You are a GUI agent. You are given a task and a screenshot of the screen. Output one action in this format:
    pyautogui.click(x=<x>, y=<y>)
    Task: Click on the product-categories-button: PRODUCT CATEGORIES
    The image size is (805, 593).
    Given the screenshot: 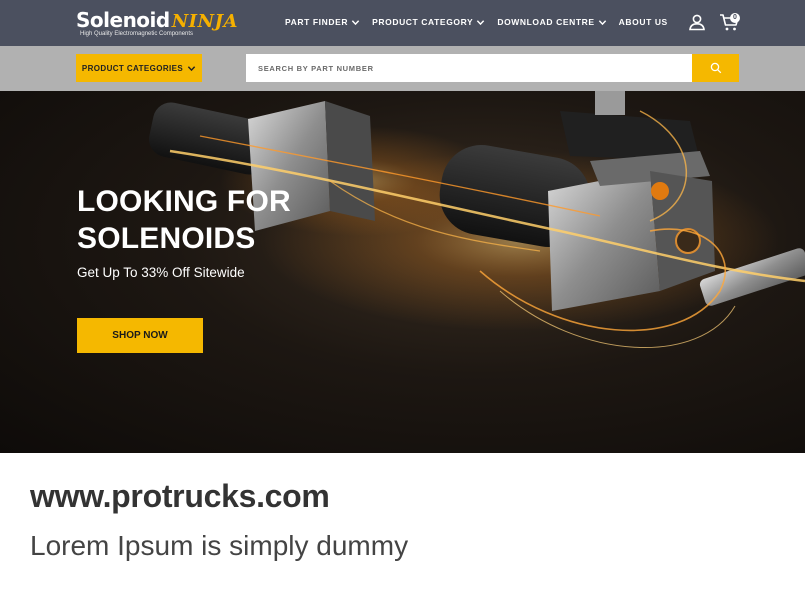 What is the action you would take?
    pyautogui.click(x=139, y=68)
    